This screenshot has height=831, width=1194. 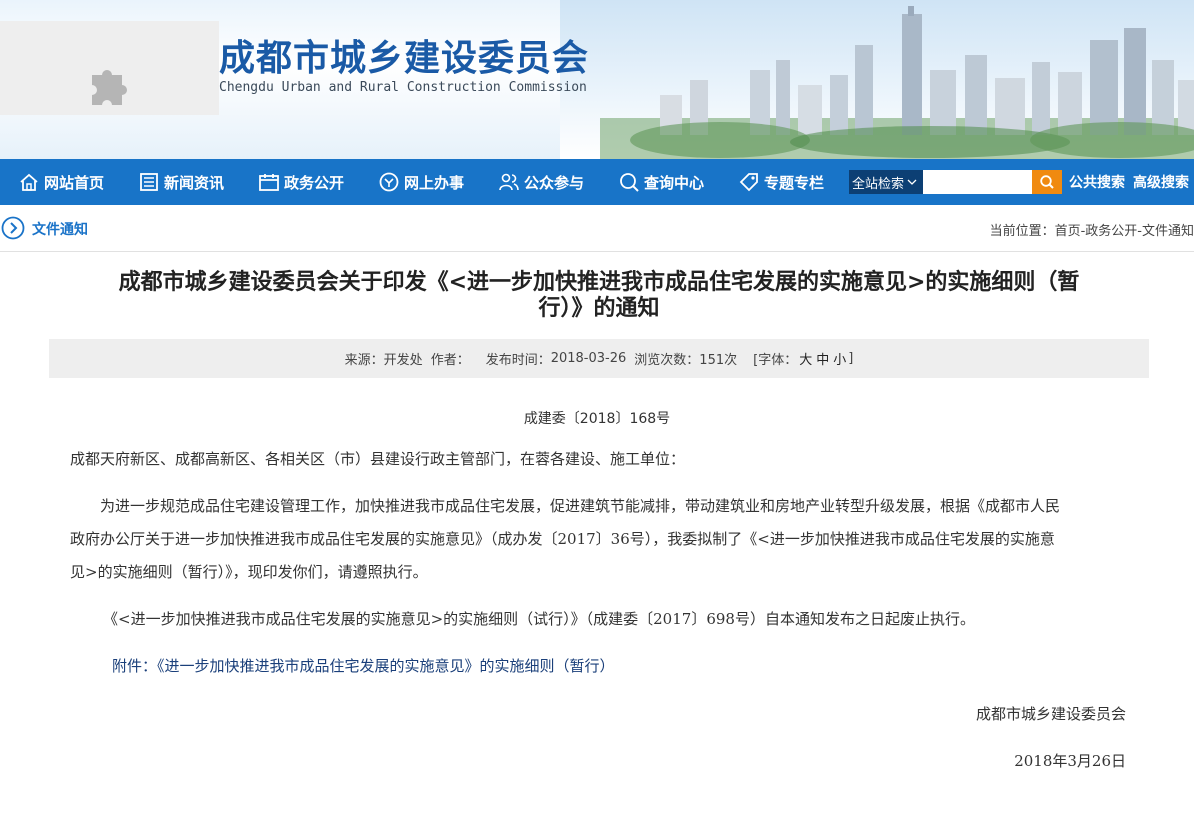 I want to click on home-icon, so click(x=29, y=182).